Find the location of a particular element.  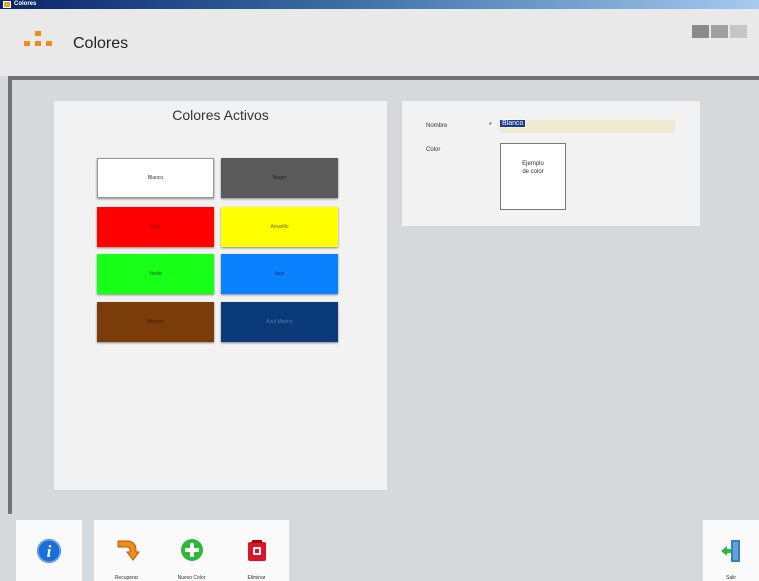

swatch-label: Negro is located at coordinates (279, 178).